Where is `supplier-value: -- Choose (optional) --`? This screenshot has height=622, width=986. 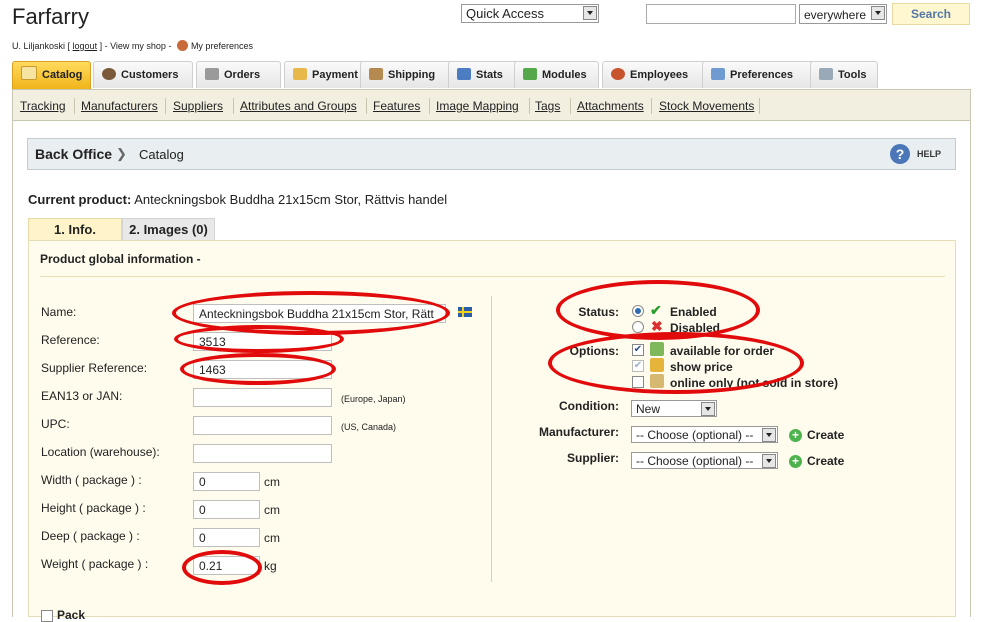 supplier-value: -- Choose (optional) -- is located at coordinates (695, 461).